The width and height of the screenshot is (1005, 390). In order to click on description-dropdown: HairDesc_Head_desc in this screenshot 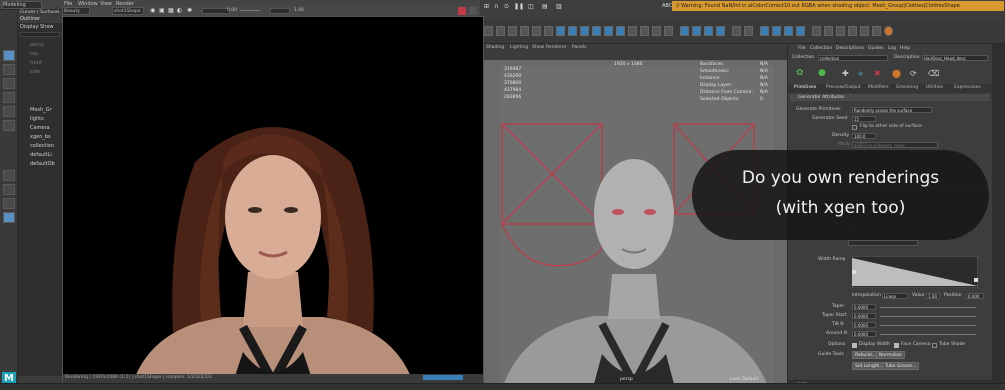, I will do `click(955, 58)`.